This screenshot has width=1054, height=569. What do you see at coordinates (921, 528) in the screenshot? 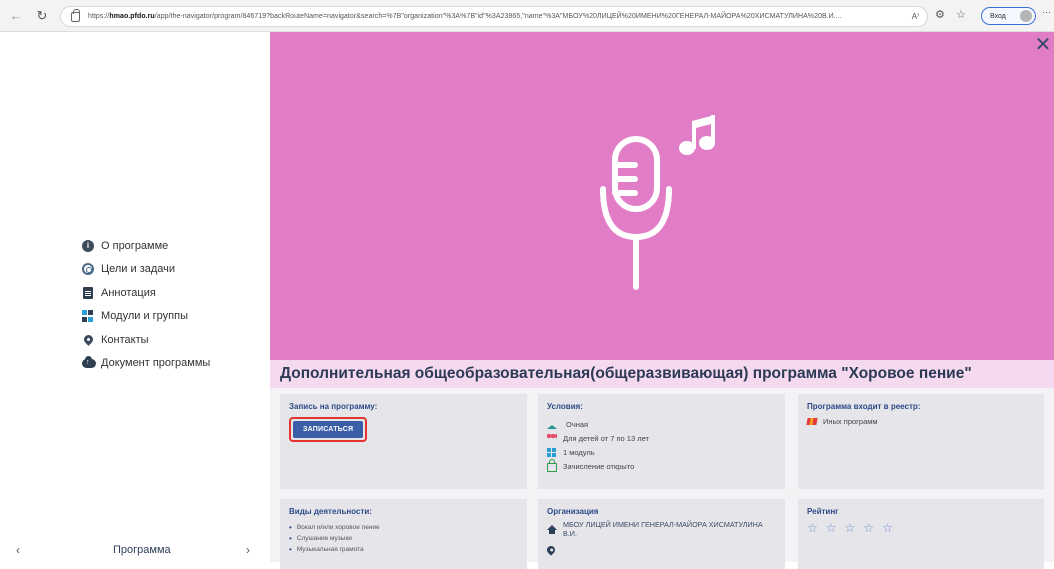
I see `rating-stars: ☆ ☆ ☆ ☆ ☆` at bounding box center [921, 528].